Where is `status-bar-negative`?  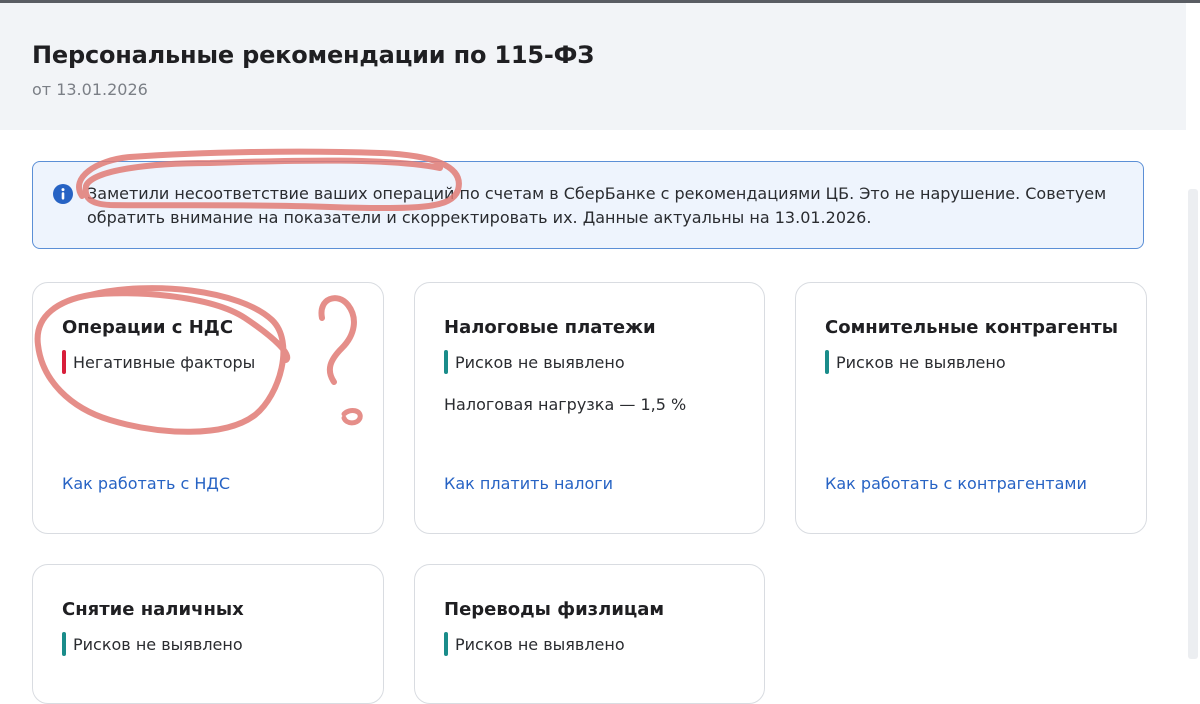 status-bar-negative is located at coordinates (64, 362).